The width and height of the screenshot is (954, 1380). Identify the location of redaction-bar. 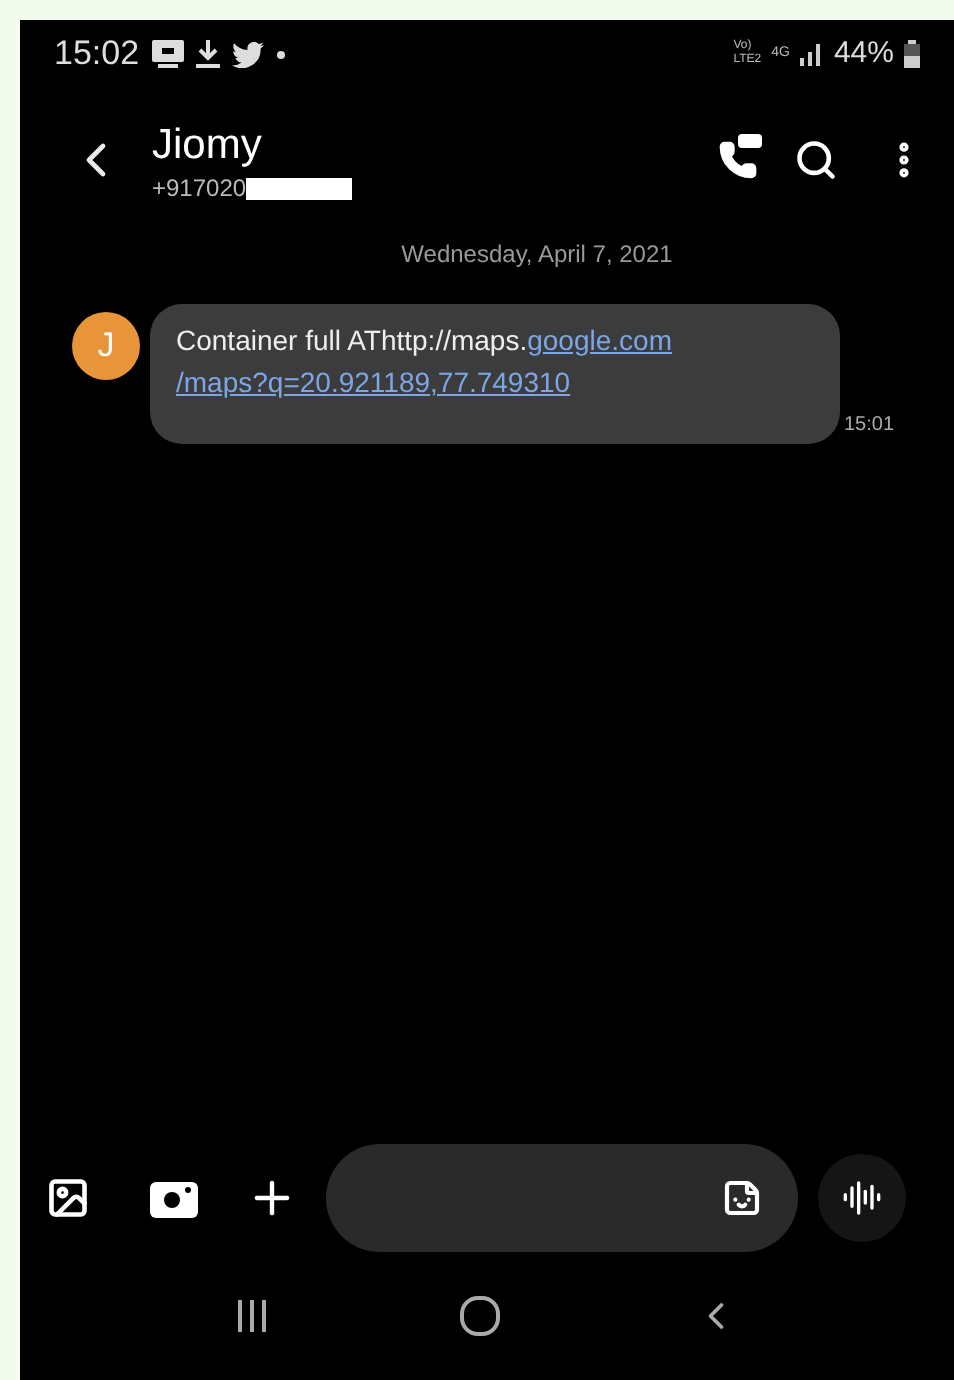
(299, 188).